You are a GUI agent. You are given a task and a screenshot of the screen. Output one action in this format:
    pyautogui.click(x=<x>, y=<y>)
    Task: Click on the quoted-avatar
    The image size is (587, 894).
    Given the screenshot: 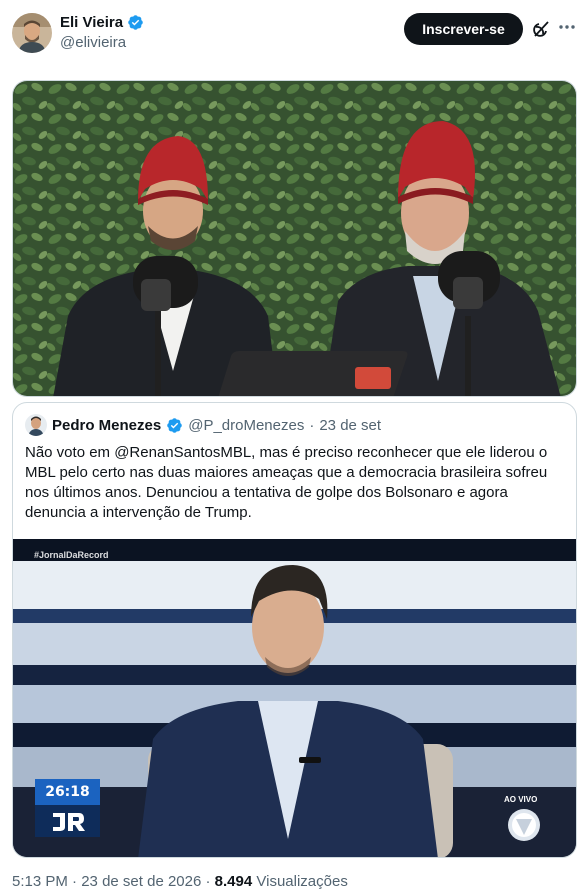 What is the action you would take?
    pyautogui.click(x=36, y=425)
    